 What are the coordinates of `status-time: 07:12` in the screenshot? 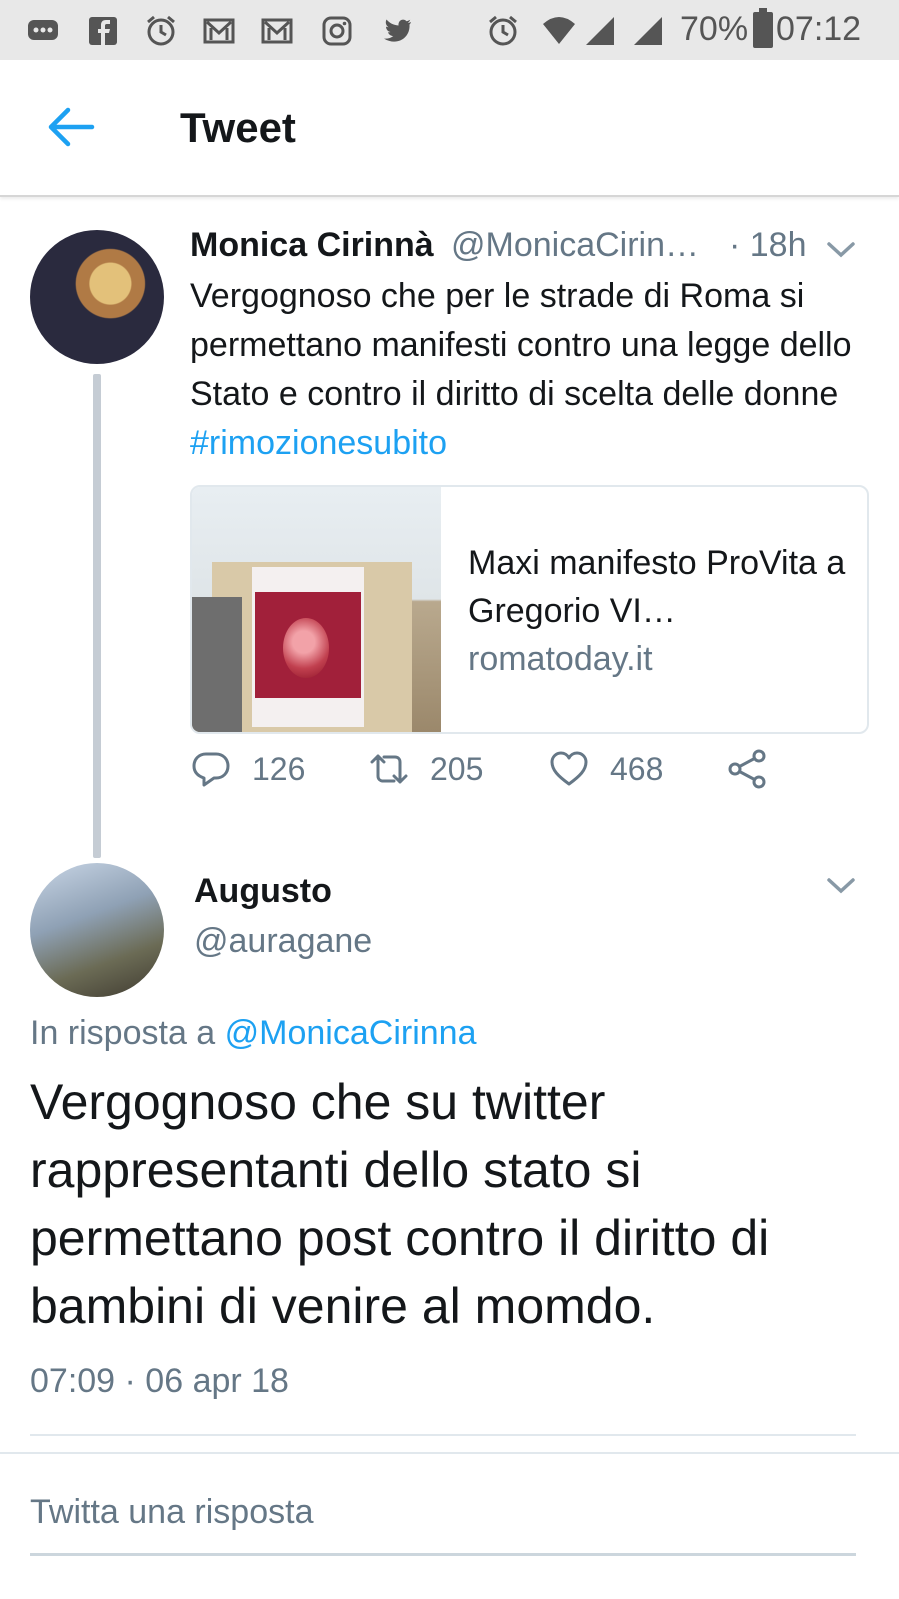 It's located at (819, 29).